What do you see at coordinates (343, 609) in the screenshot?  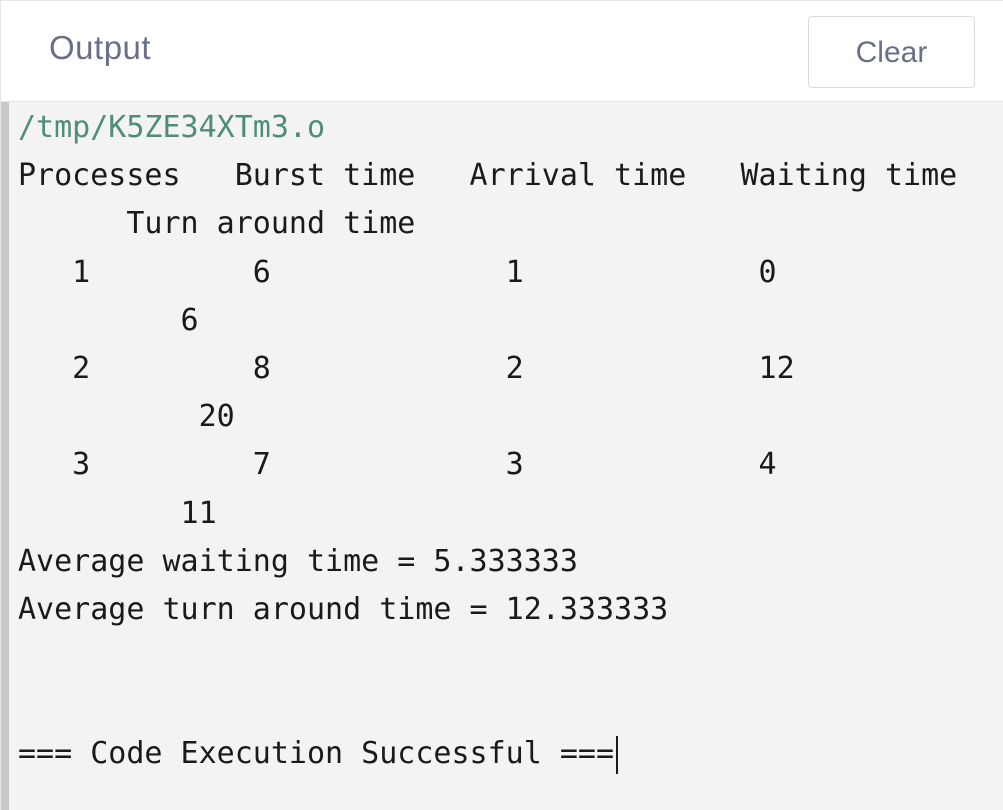 I see `console-line-avg-turnaround: Average turn around time = 12.333333` at bounding box center [343, 609].